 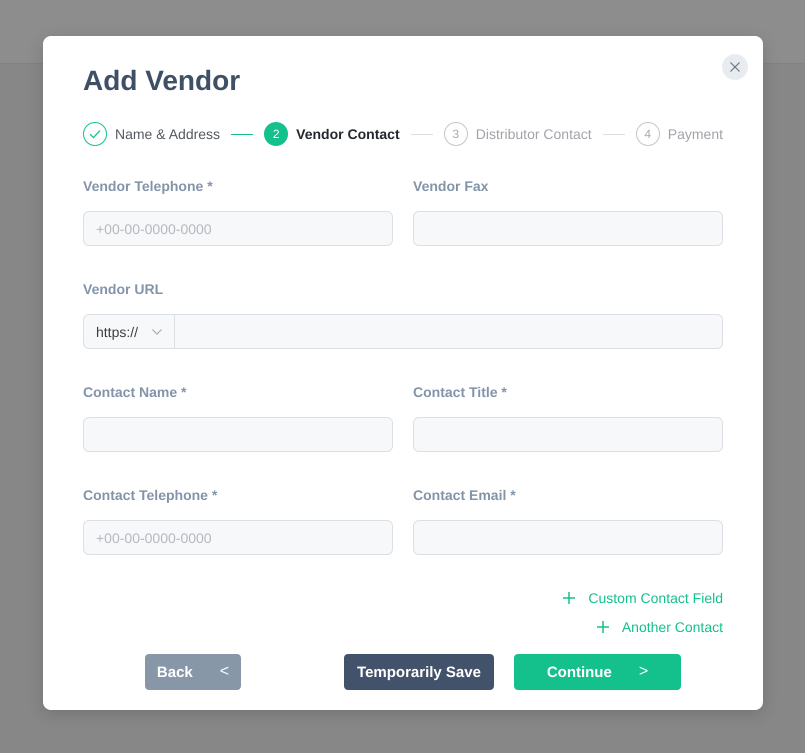 What do you see at coordinates (161, 81) in the screenshot?
I see `dialog-title: Add Vendor` at bounding box center [161, 81].